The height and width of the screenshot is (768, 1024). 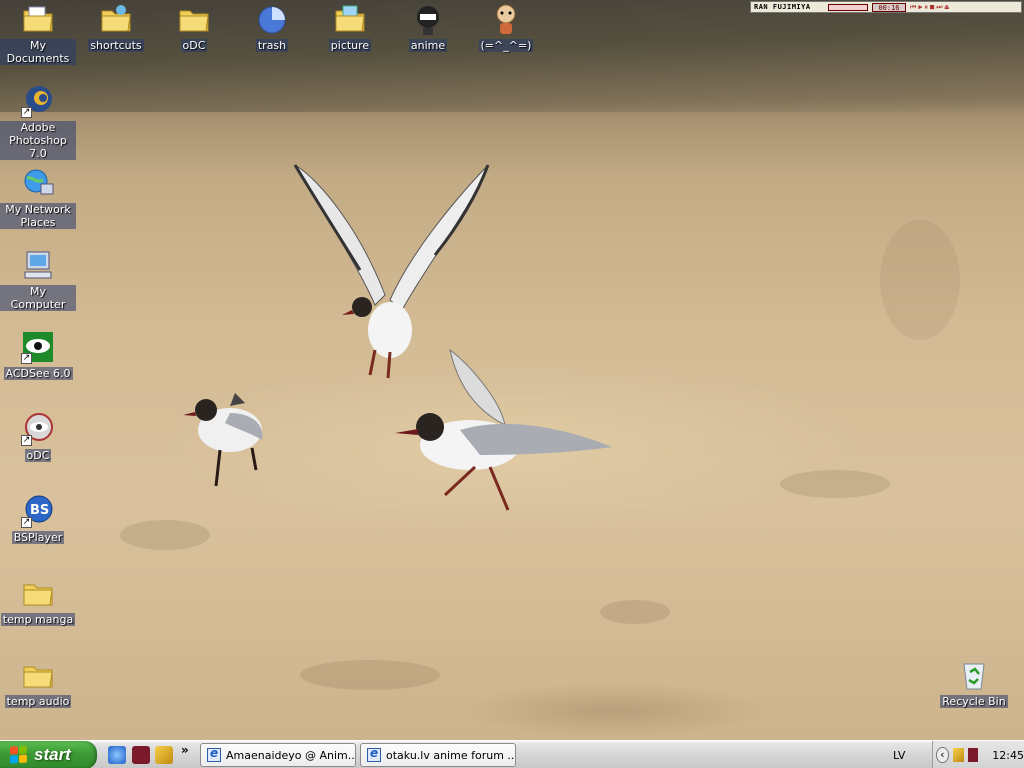 What do you see at coordinates (38, 537) in the screenshot?
I see `desktop-icon-label: BSPlayer` at bounding box center [38, 537].